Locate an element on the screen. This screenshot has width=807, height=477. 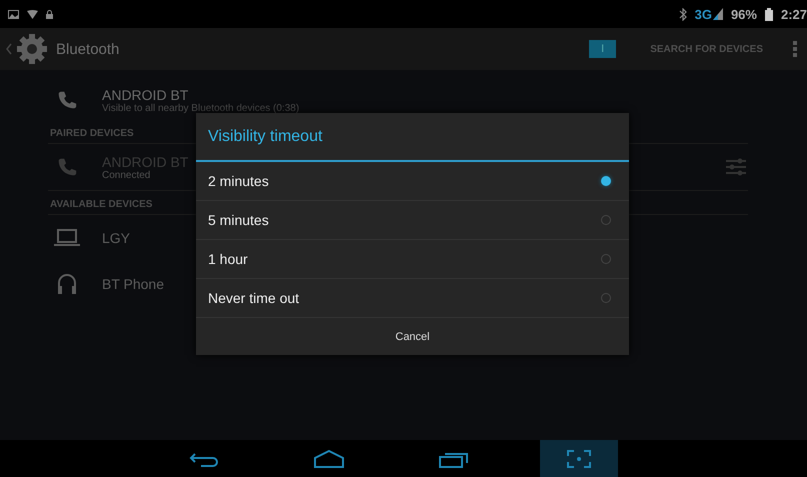
timeout-option: Never time out is located at coordinates (412, 298).